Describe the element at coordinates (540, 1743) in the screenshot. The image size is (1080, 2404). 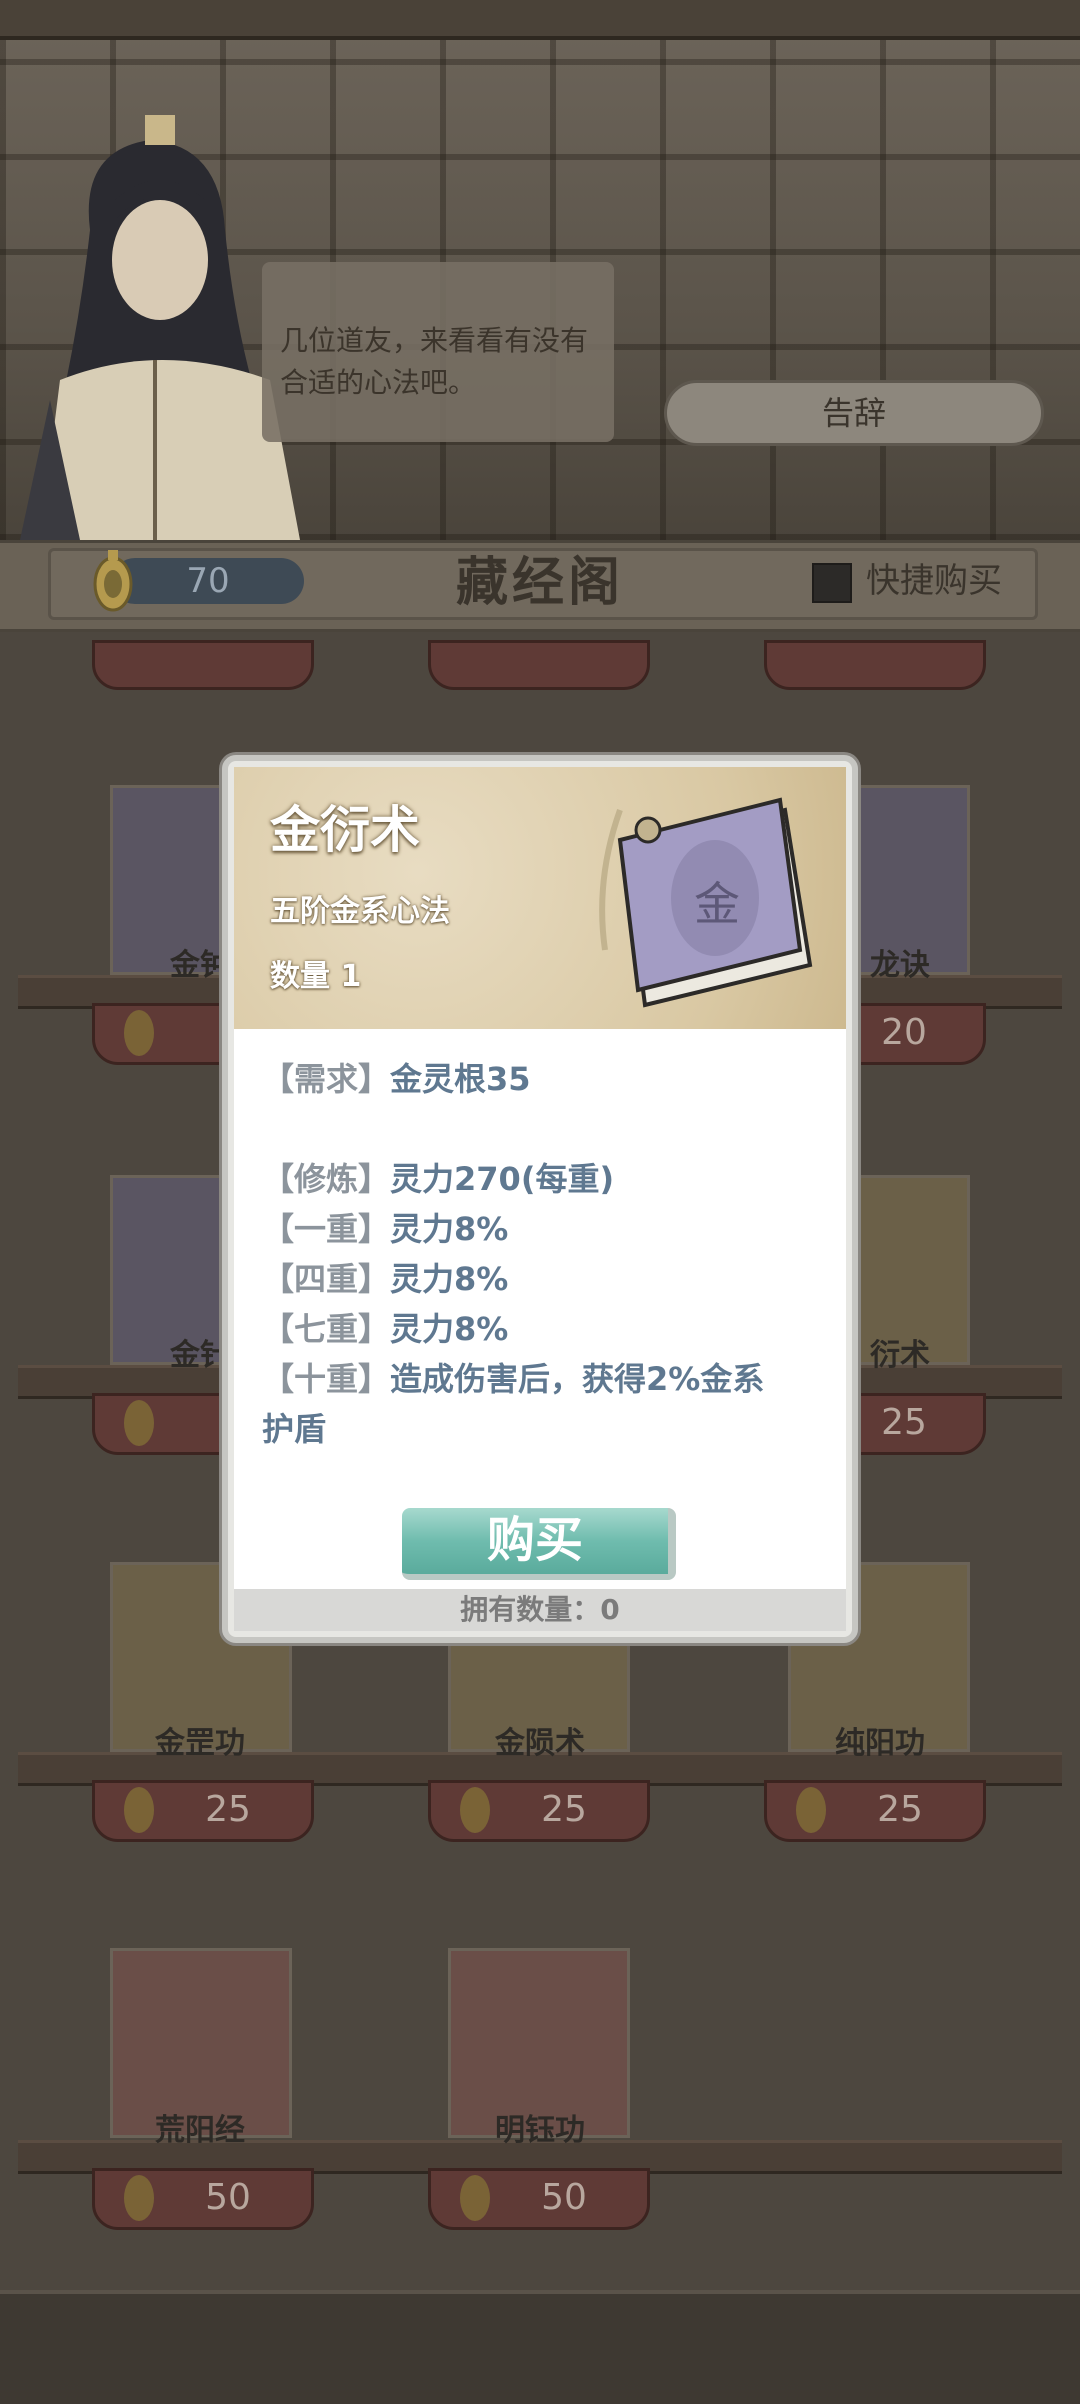
I see `shop-item-name: 金陨术` at that location.